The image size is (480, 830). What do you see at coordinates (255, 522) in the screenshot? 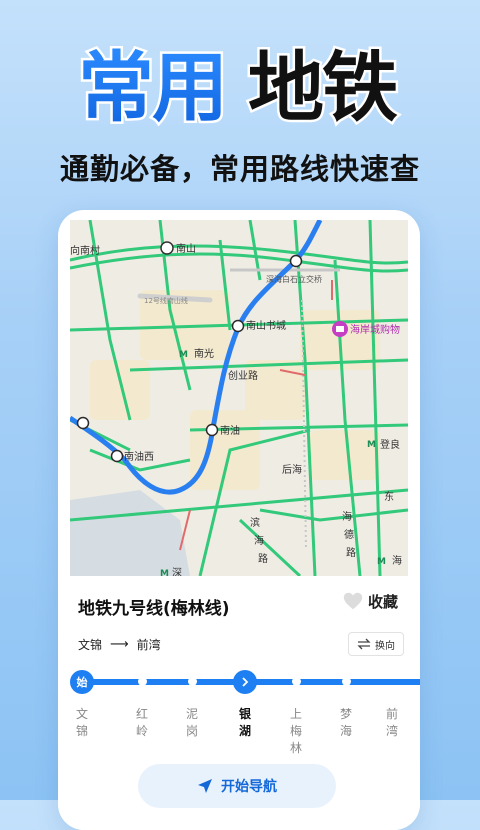
I see `map-label-binhai: 滨` at bounding box center [255, 522].